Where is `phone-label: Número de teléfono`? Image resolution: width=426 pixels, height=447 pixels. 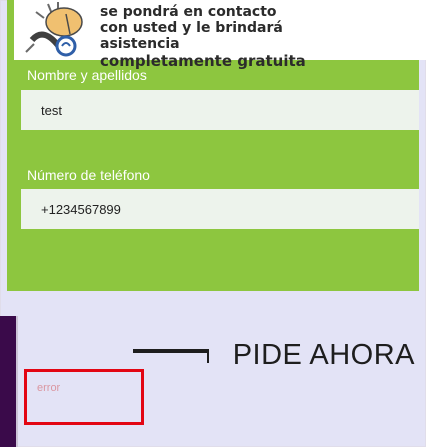 phone-label: Número de teléfono is located at coordinates (88, 175).